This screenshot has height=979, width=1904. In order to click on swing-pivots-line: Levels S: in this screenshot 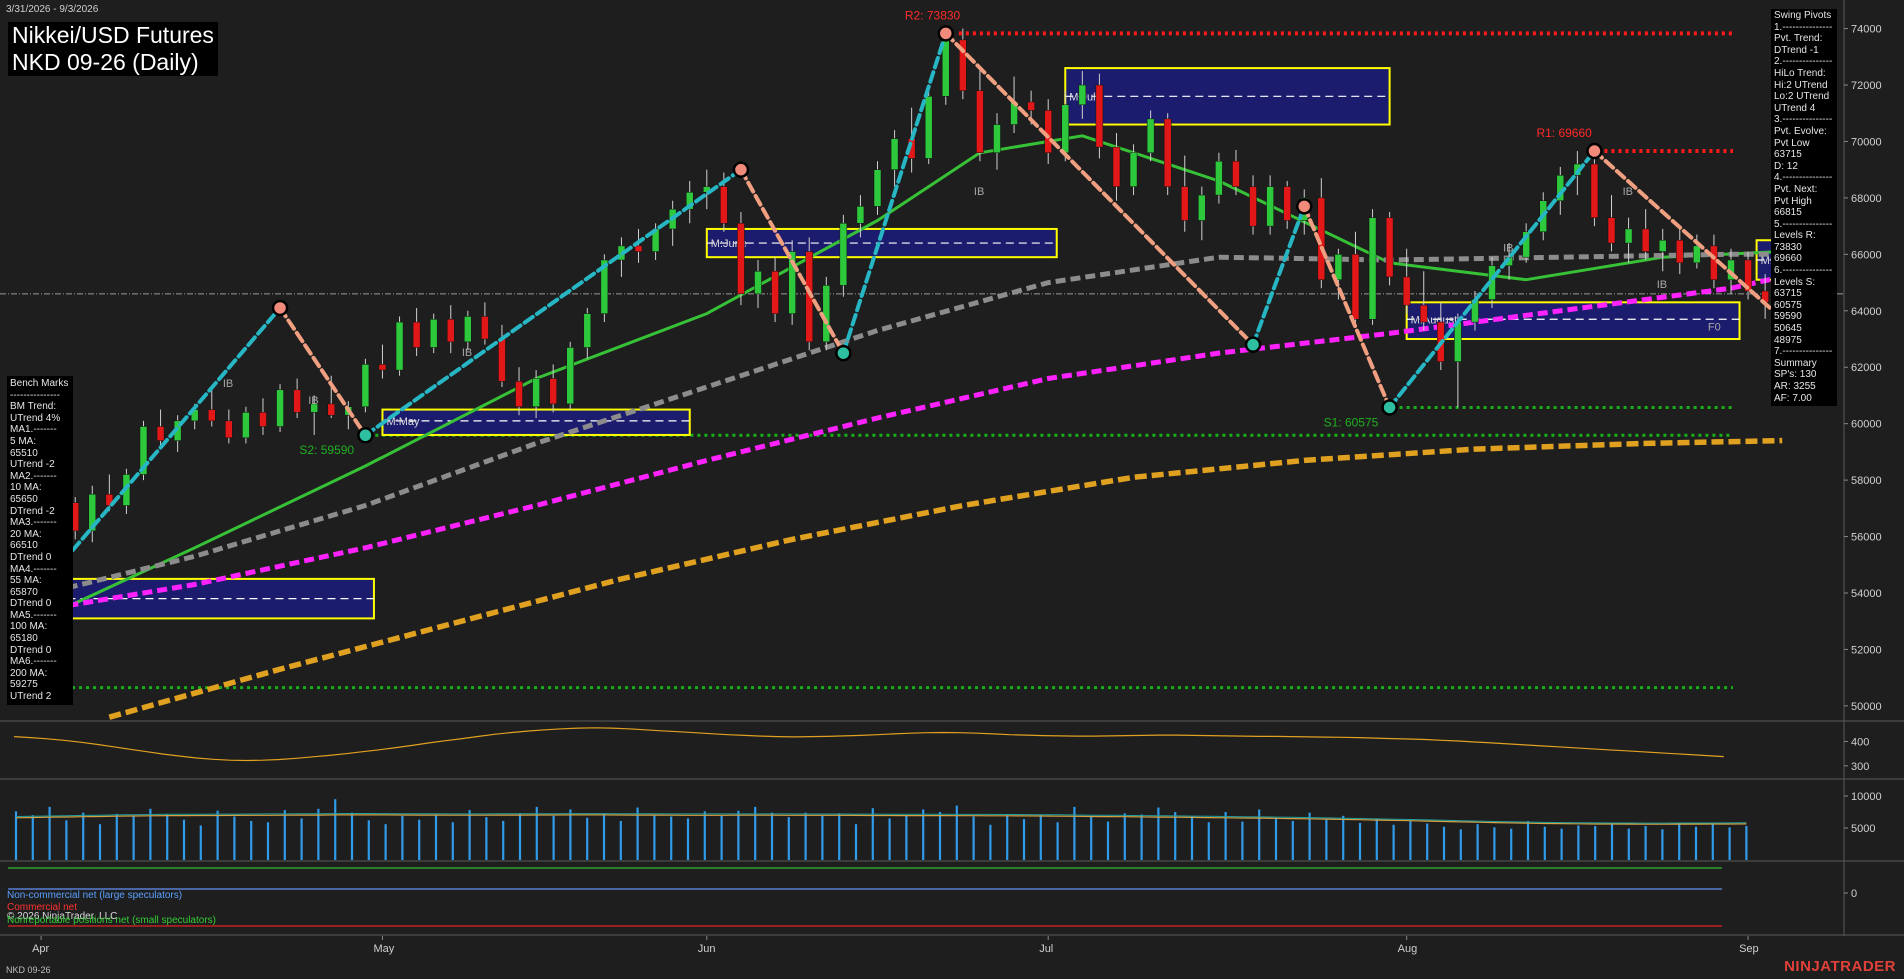, I will do `click(1795, 282)`.